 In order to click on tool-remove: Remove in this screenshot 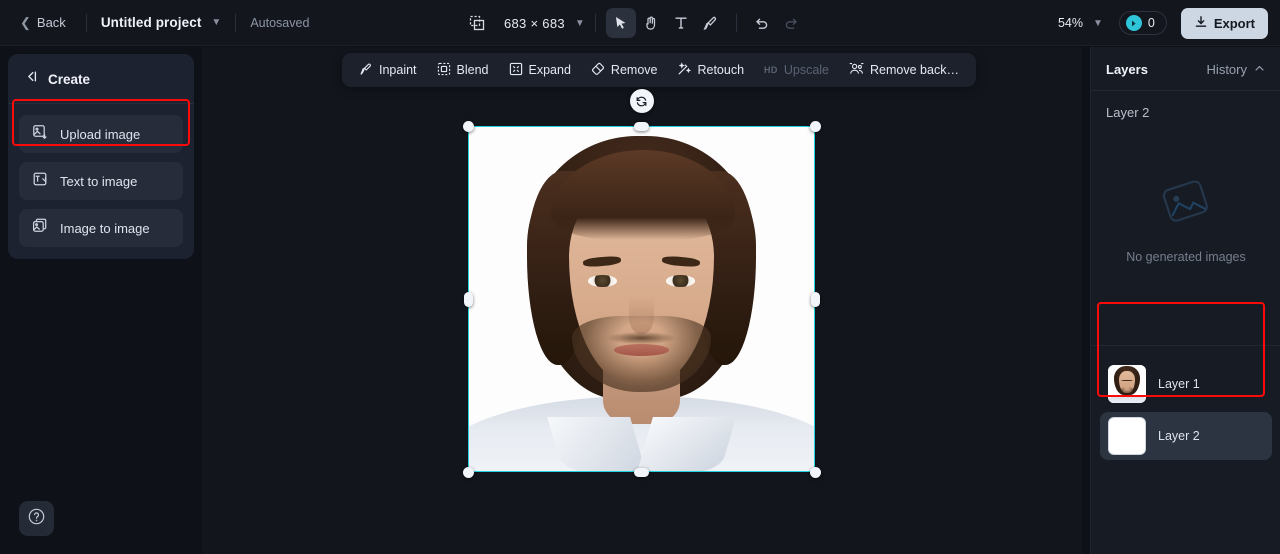, I will do `click(624, 70)`.